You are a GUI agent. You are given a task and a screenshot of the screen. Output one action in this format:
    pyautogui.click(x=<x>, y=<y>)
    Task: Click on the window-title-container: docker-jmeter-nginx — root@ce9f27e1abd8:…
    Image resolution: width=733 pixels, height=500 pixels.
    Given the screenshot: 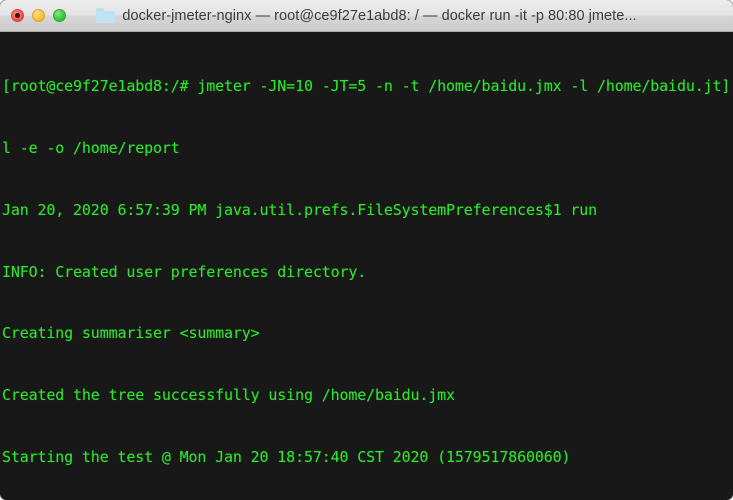 What is the action you would take?
    pyautogui.click(x=366, y=15)
    